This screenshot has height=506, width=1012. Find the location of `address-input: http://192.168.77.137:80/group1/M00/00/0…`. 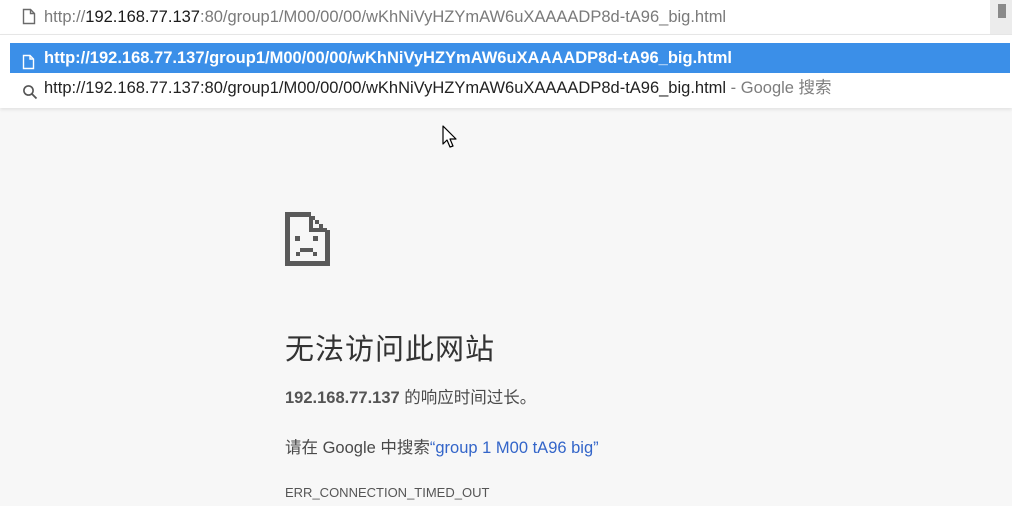

address-input: http://192.168.77.137:80/group1/M00/00/0… is located at coordinates (385, 17).